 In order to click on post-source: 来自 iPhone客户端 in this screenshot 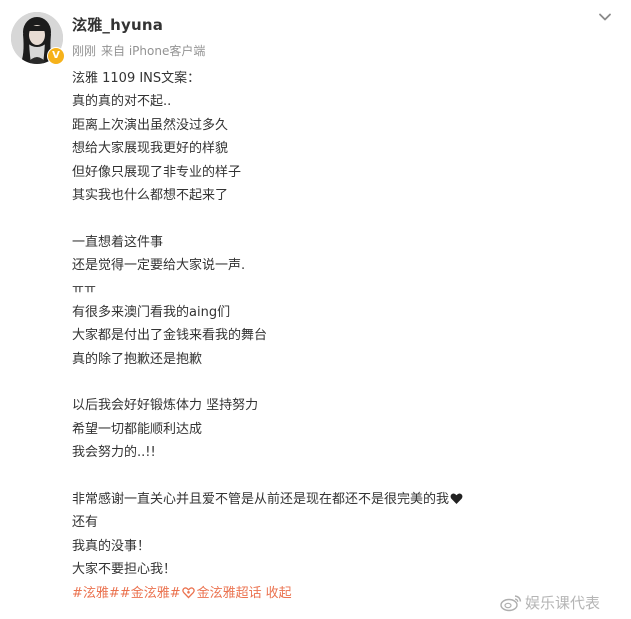, I will do `click(153, 51)`.